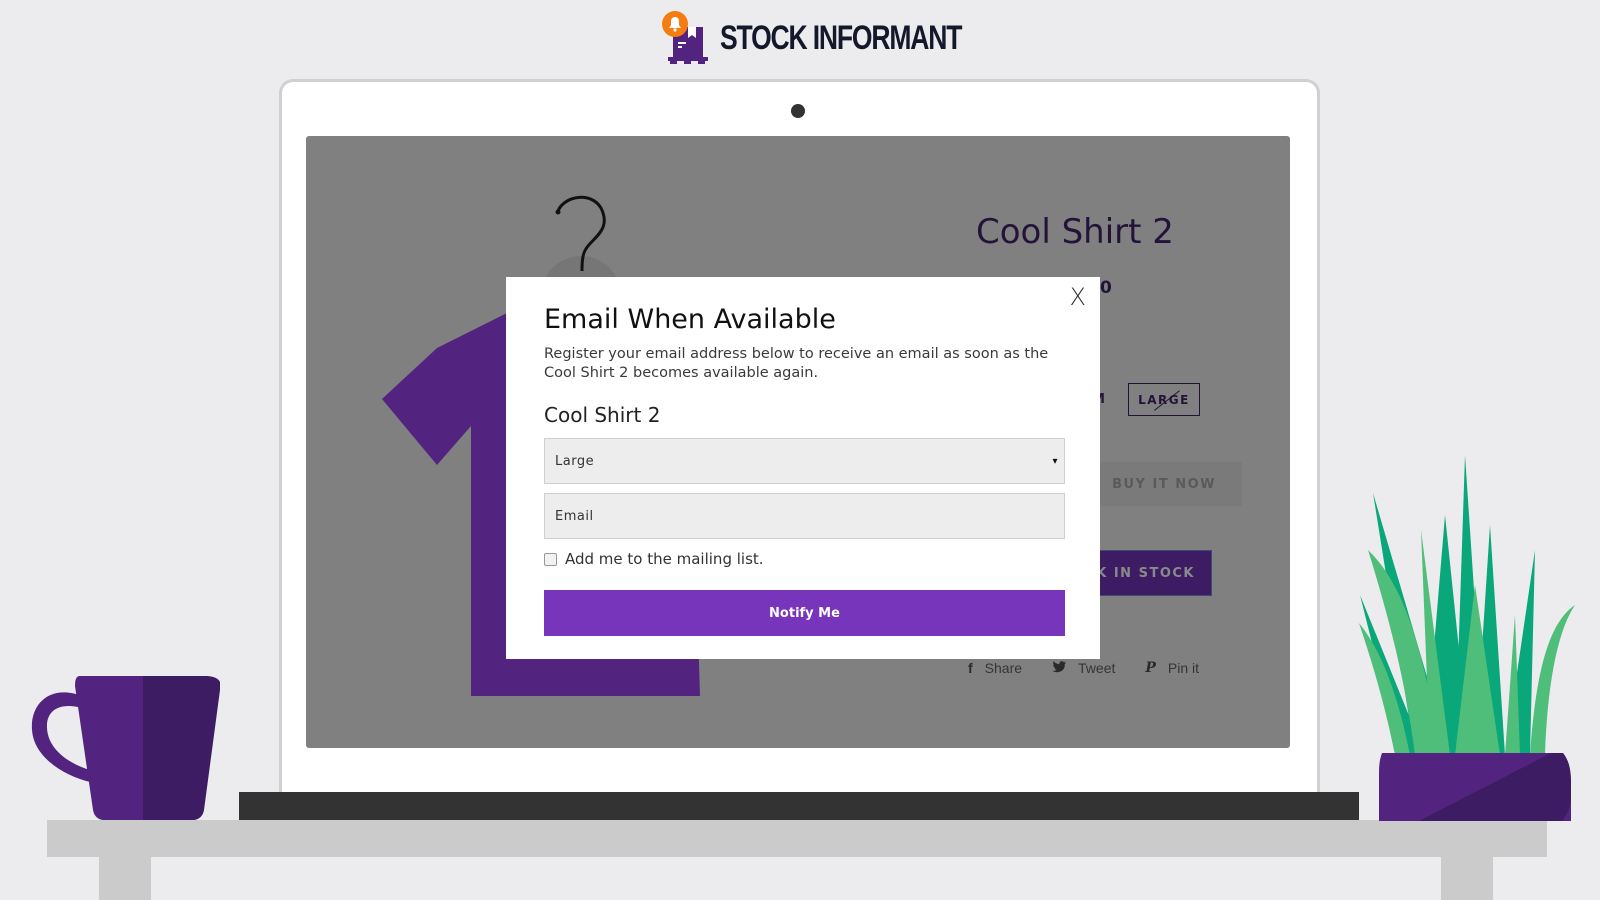 The width and height of the screenshot is (1600, 900). I want to click on share-label: Tweet, so click(1097, 668).